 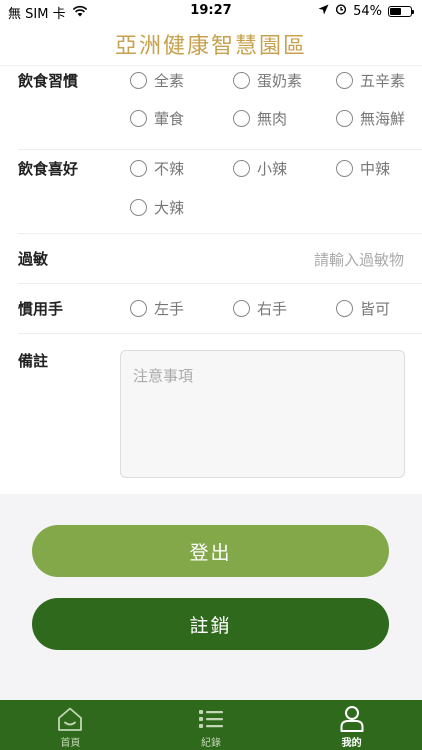 I want to click on status-right: 54%, so click(x=366, y=11).